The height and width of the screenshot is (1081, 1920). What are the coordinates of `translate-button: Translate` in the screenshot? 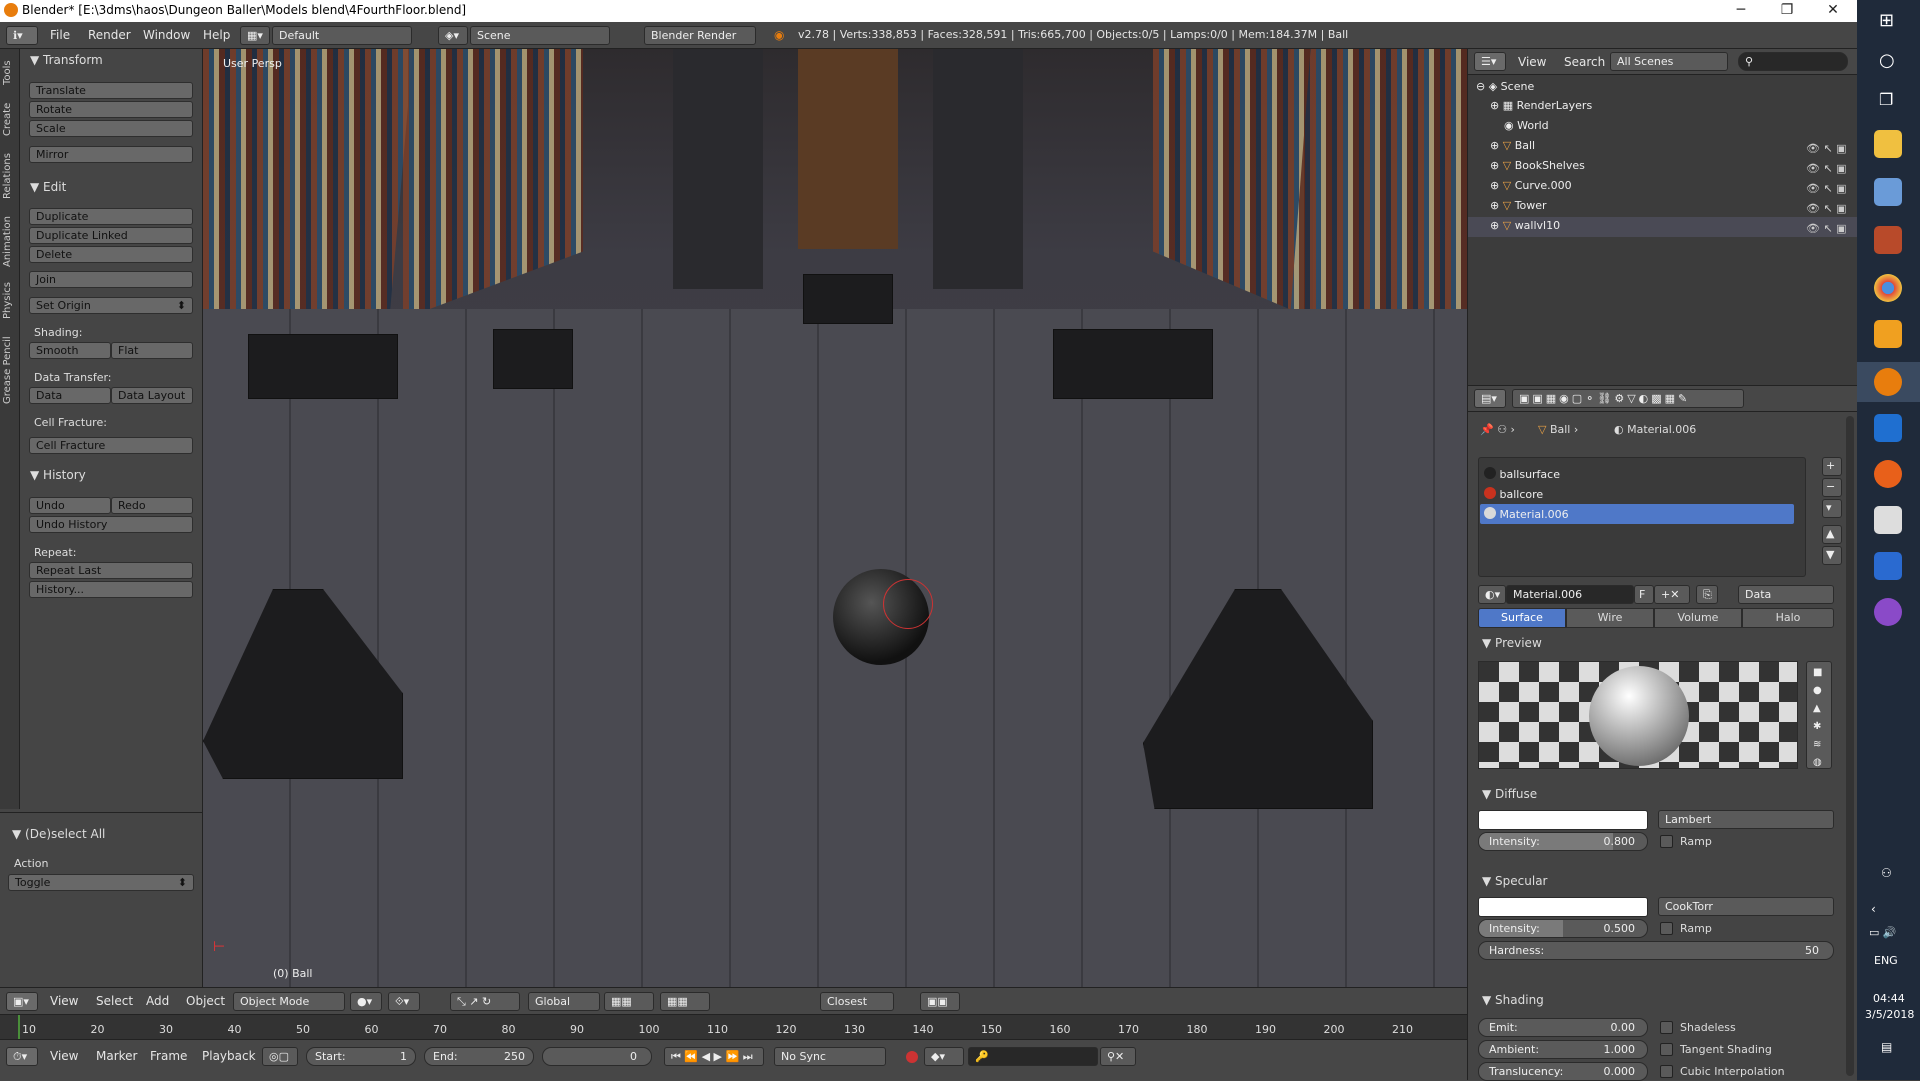 It's located at (111, 90).